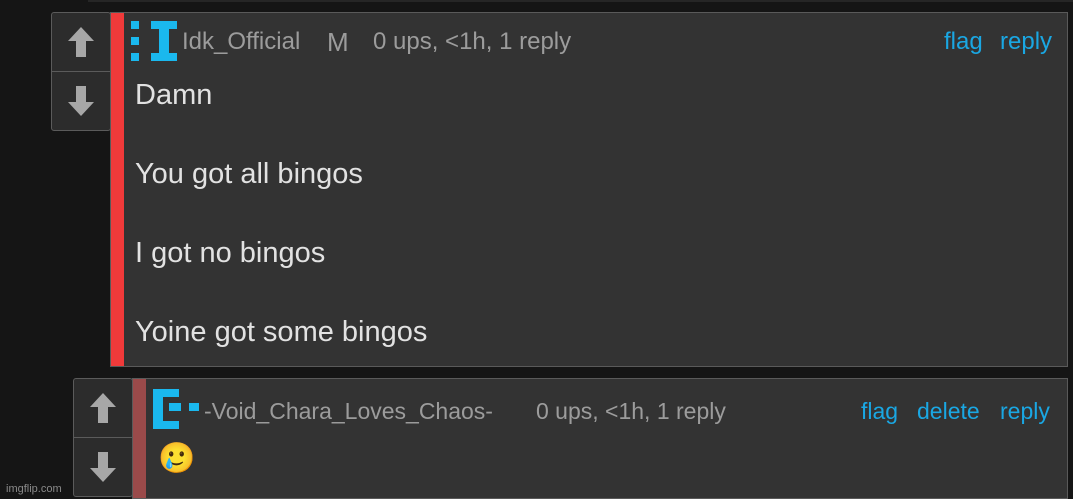 This screenshot has height=499, width=1073. Describe the element at coordinates (34, 489) in the screenshot. I see `watermark: imgflip.com` at that location.